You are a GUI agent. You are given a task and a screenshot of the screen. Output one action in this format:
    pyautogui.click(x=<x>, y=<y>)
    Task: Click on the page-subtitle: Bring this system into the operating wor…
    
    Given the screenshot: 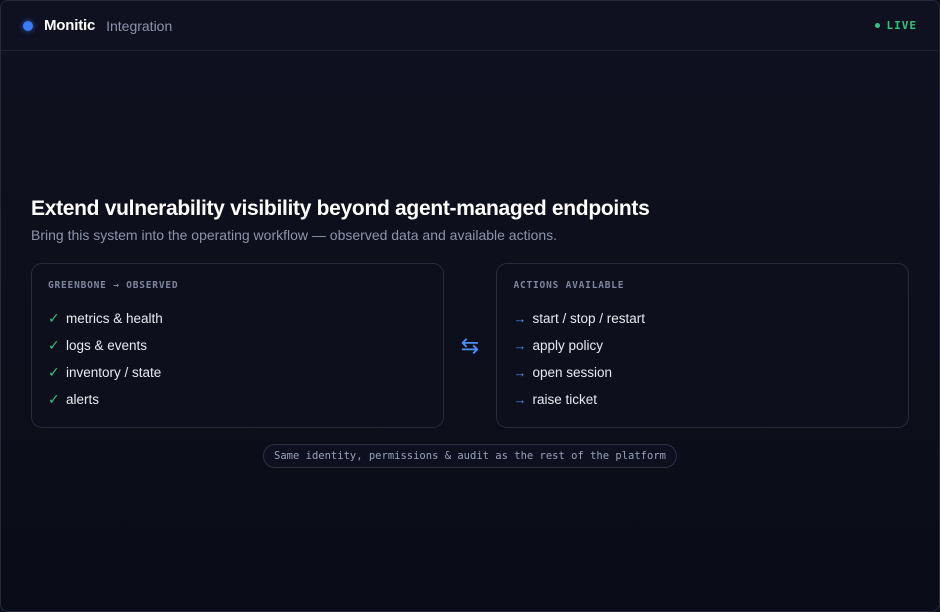 What is the action you would take?
    pyautogui.click(x=294, y=235)
    